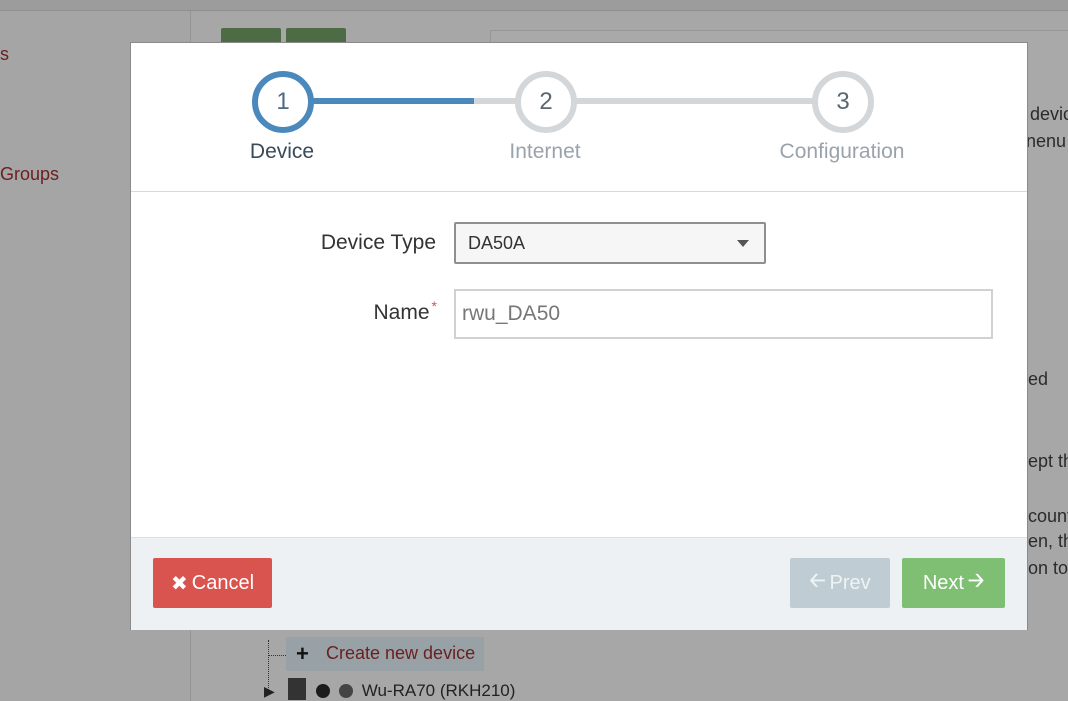 This screenshot has width=1068, height=701. What do you see at coordinates (323, 691) in the screenshot?
I see `status-dot-icon` at bounding box center [323, 691].